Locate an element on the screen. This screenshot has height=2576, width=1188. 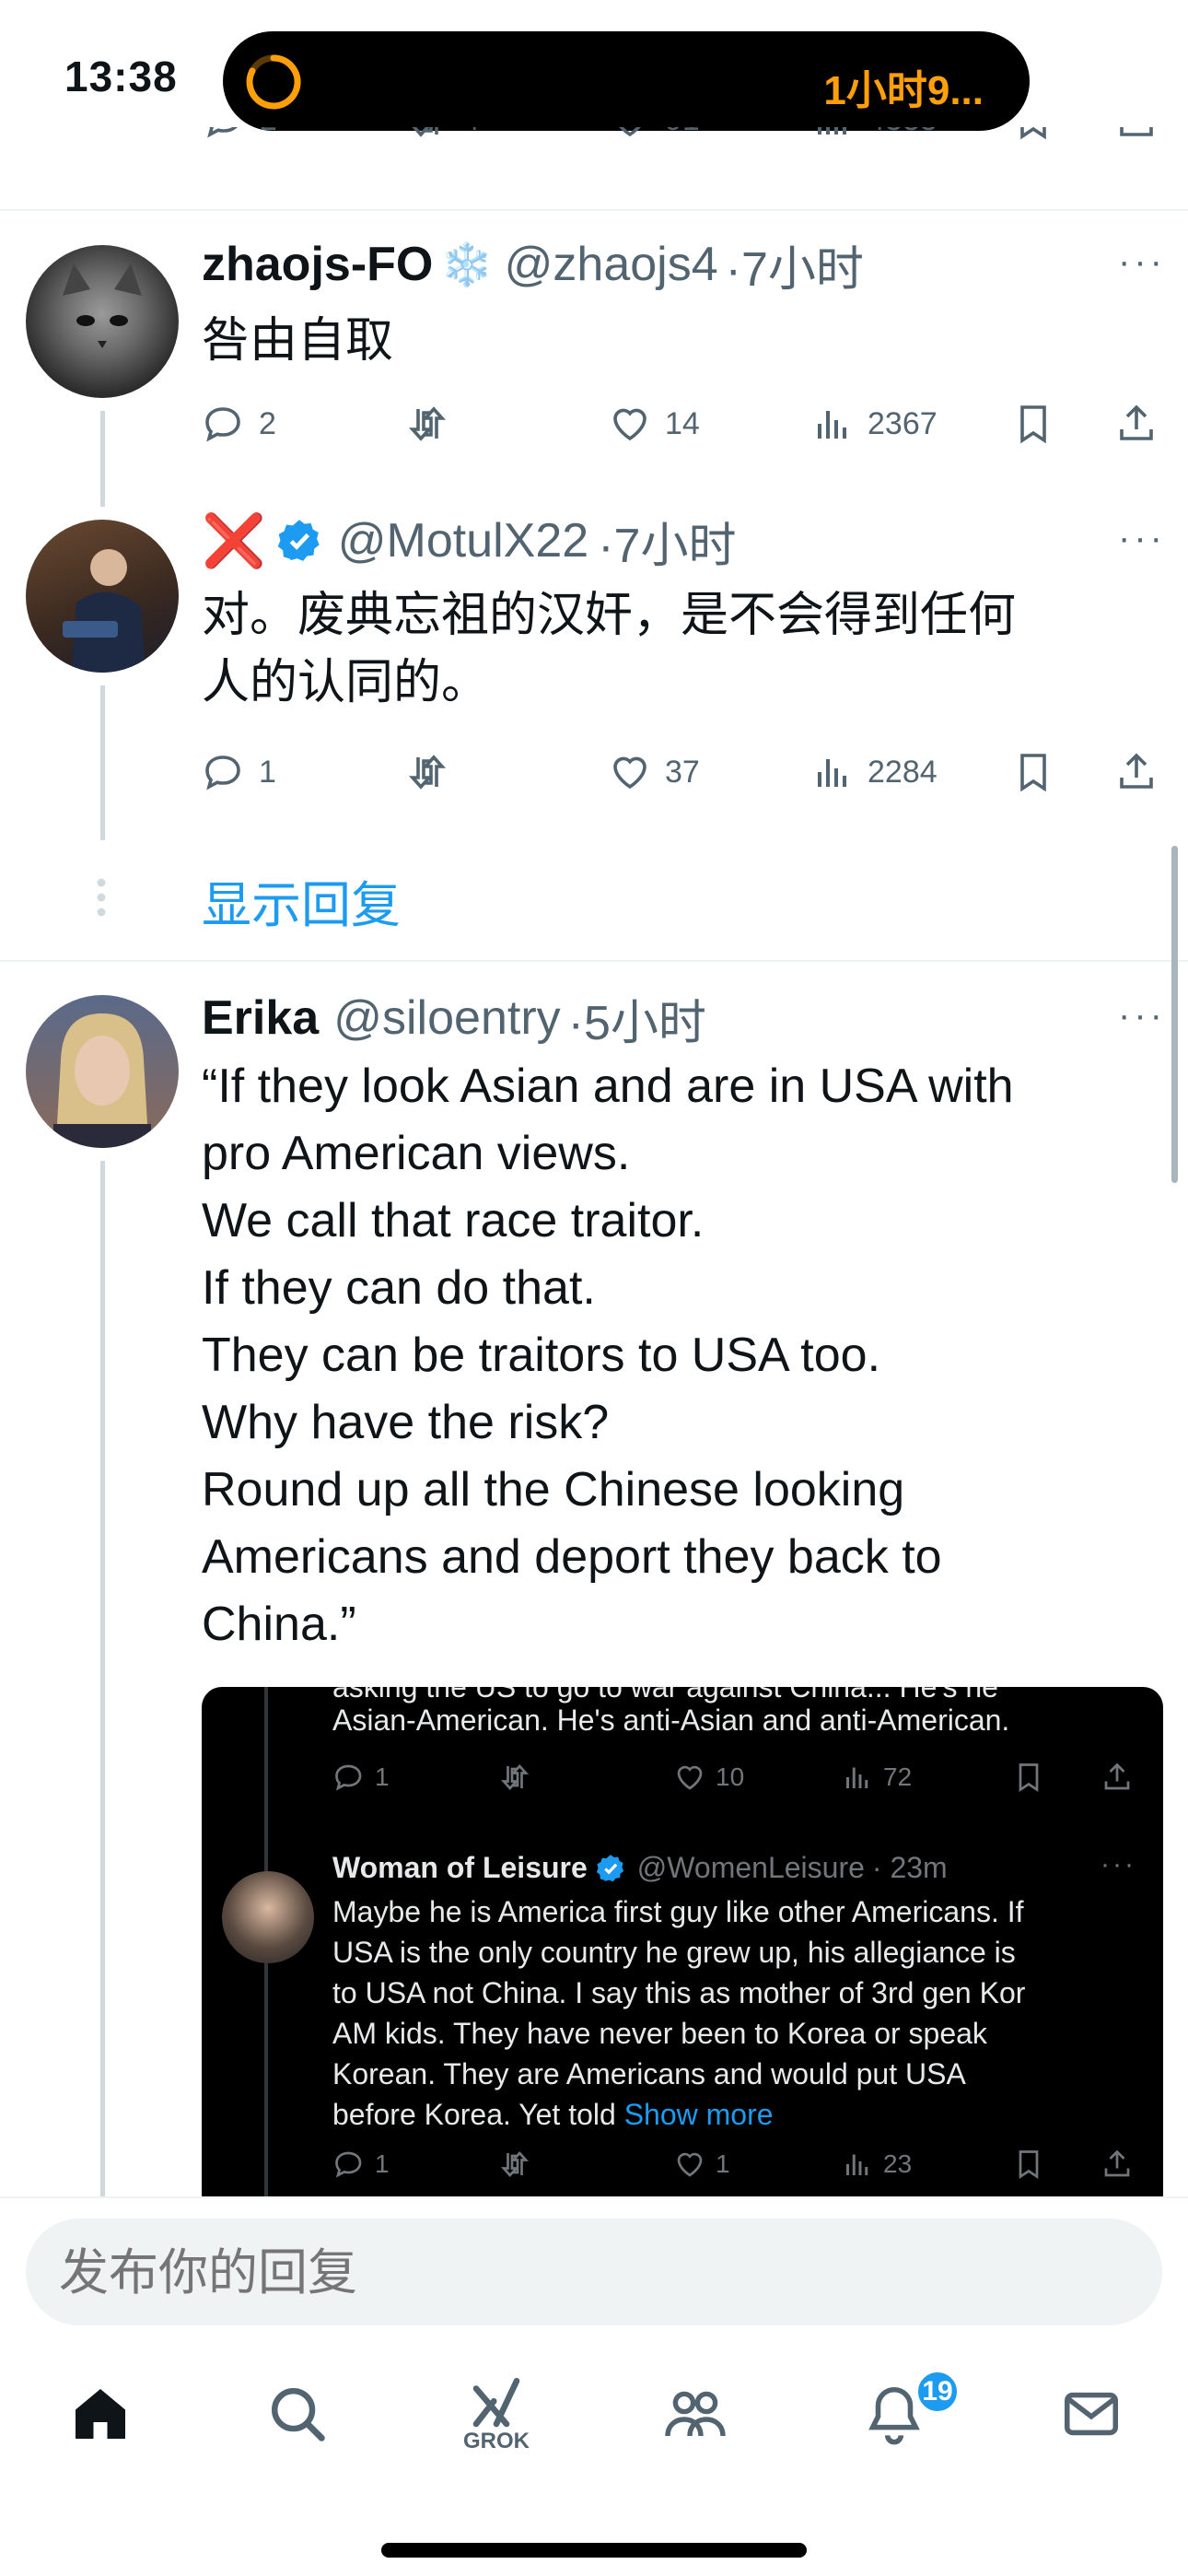
show-replies-link: 显示回复 is located at coordinates (301, 901).